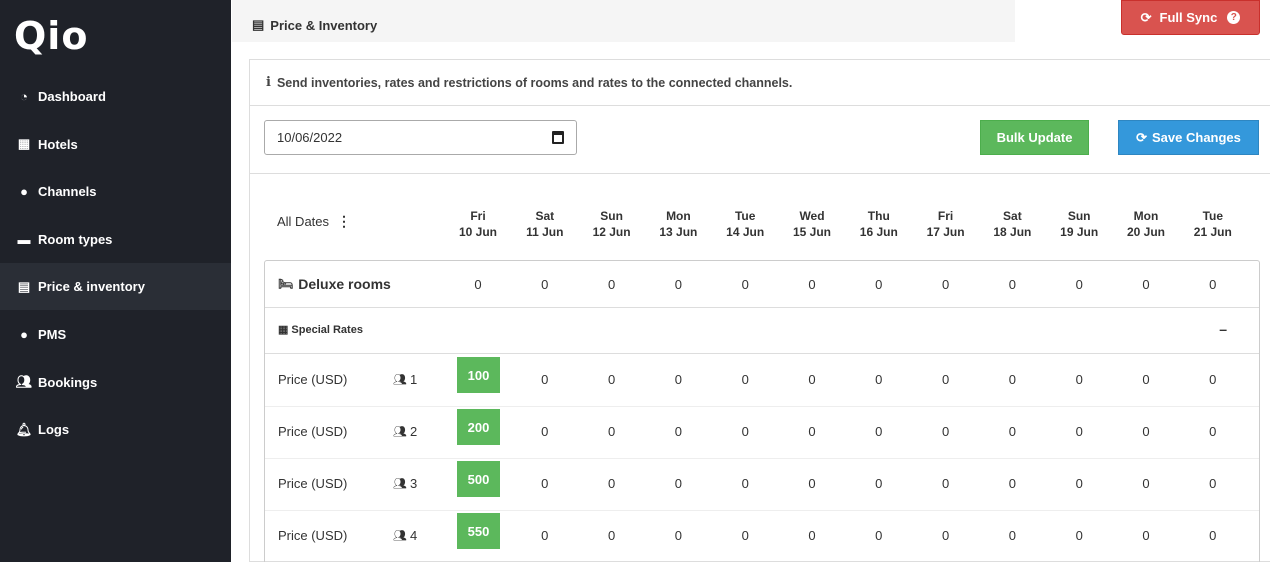  I want to click on users-icon: 👥︎, so click(24, 382).